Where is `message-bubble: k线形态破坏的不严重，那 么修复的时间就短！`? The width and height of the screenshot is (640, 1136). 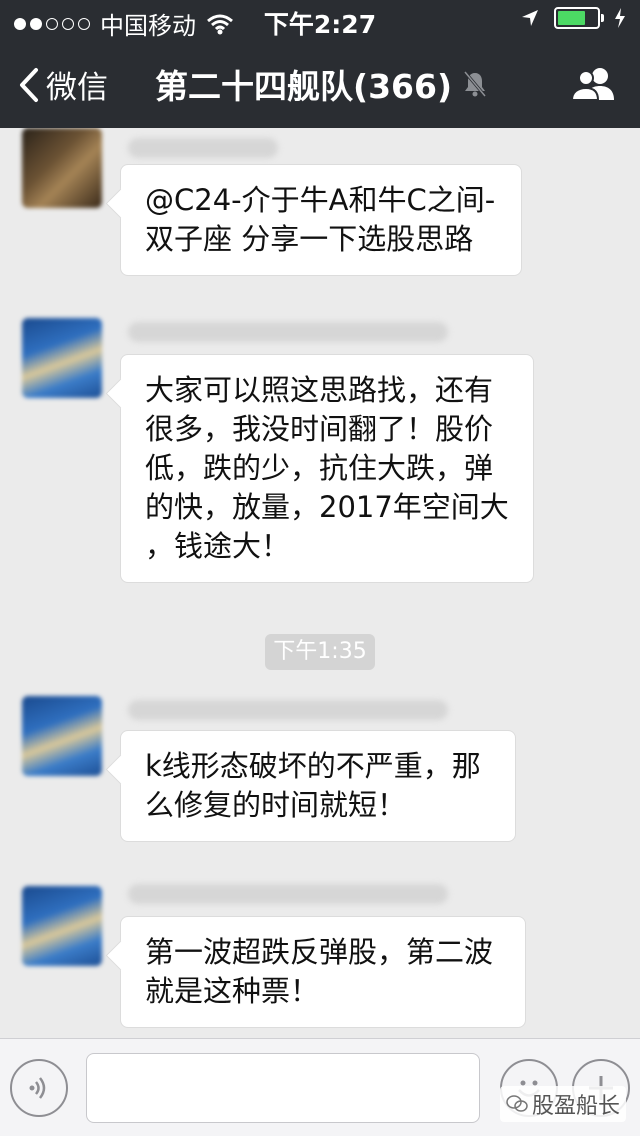 message-bubble: k线形态破坏的不严重，那 么修复的时间就短！ is located at coordinates (318, 786).